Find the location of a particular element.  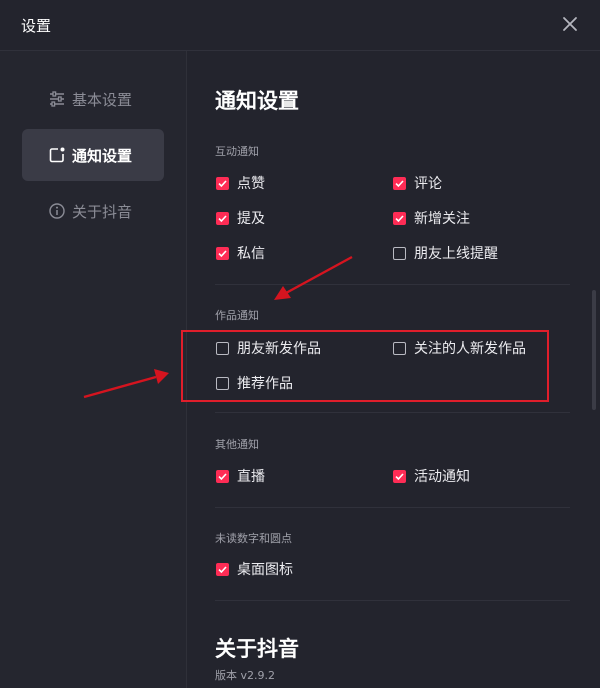

notification-icon is located at coordinates (57, 155).